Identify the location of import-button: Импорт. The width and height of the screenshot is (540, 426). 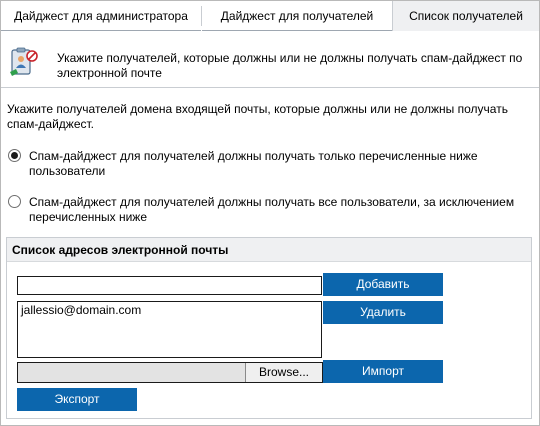
(383, 371).